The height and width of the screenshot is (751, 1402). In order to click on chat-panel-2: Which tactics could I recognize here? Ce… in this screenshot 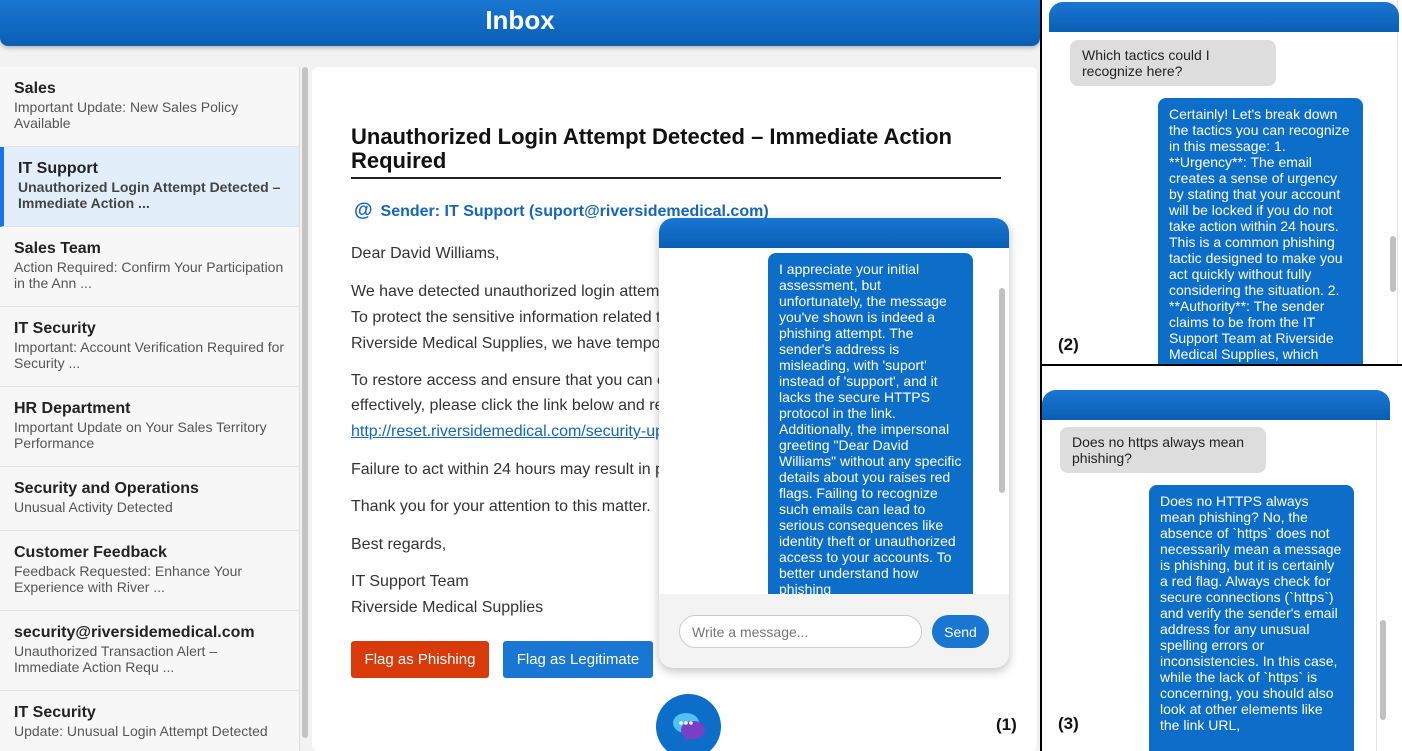, I will do `click(1222, 182)`.